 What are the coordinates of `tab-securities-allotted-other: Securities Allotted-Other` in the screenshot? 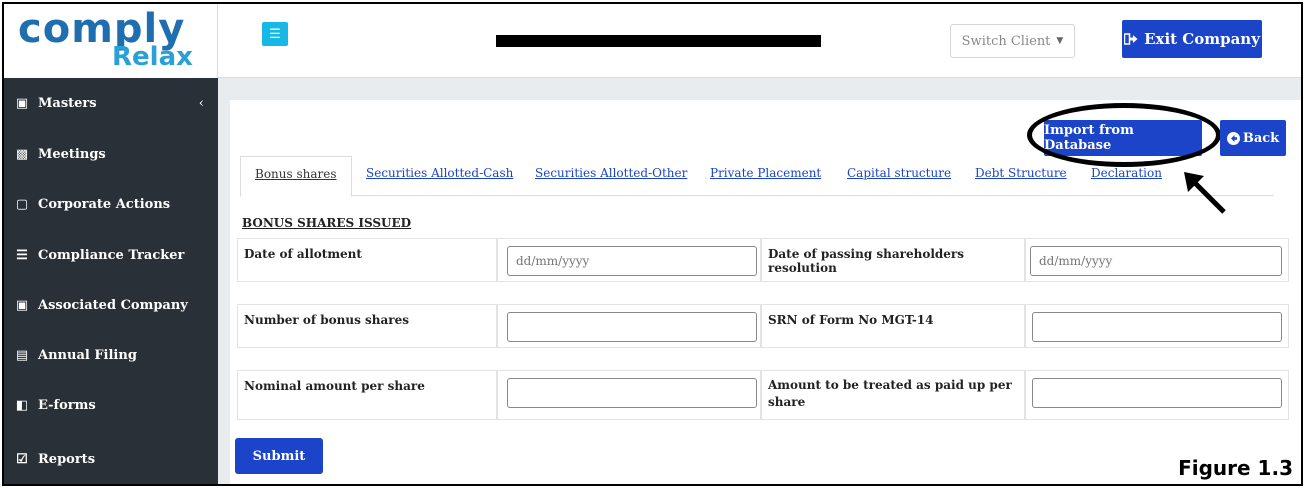 It's located at (611, 173).